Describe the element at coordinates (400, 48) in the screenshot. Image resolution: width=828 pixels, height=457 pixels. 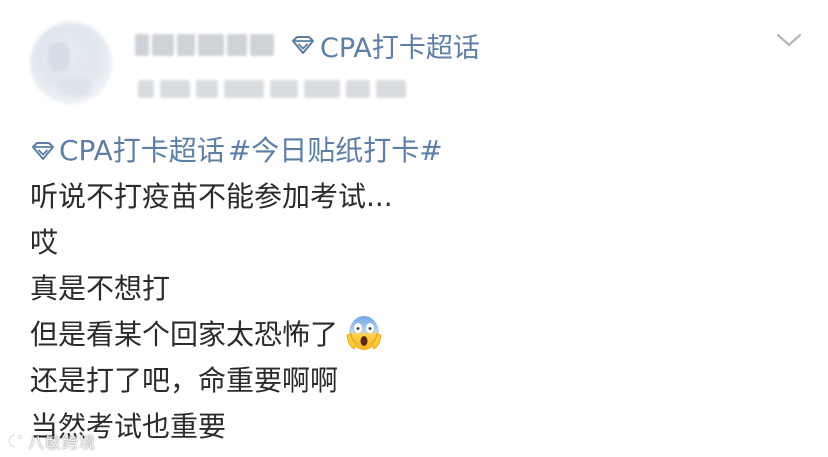
I see `supertopic-label: CPA打卡超话` at that location.